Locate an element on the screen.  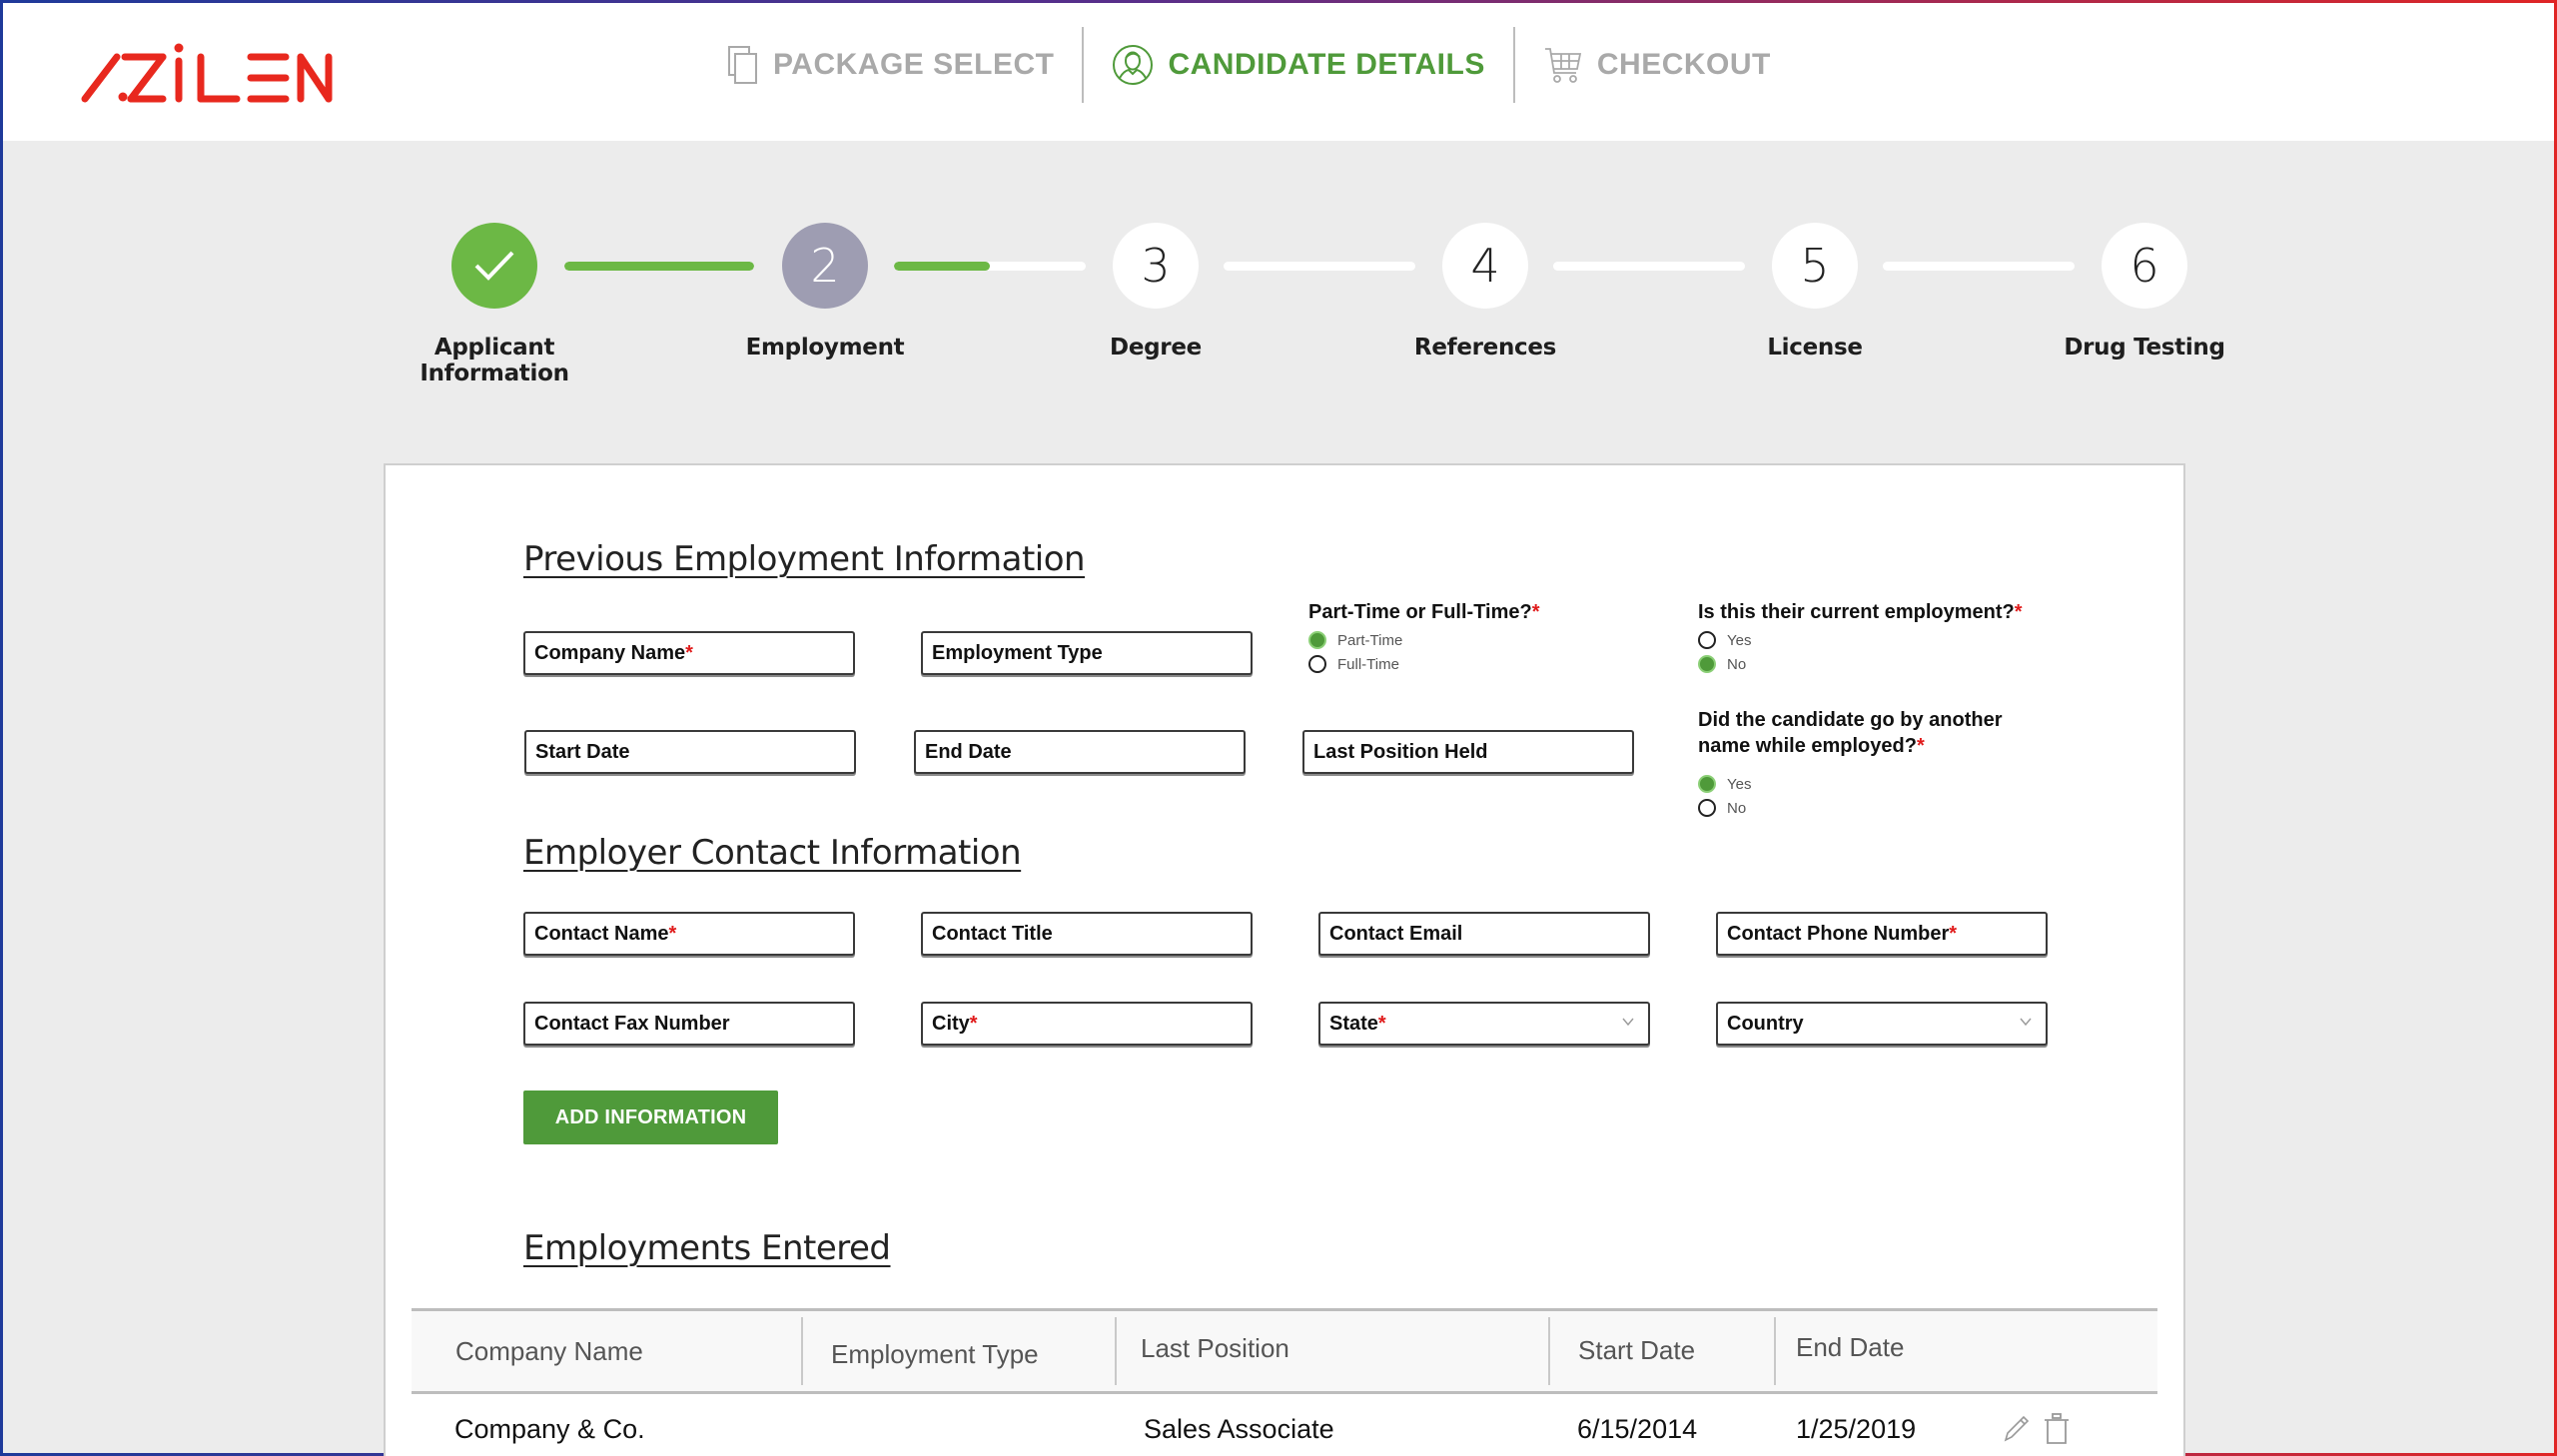
cell-last-position: Sales Associate is located at coordinates (1239, 1429).